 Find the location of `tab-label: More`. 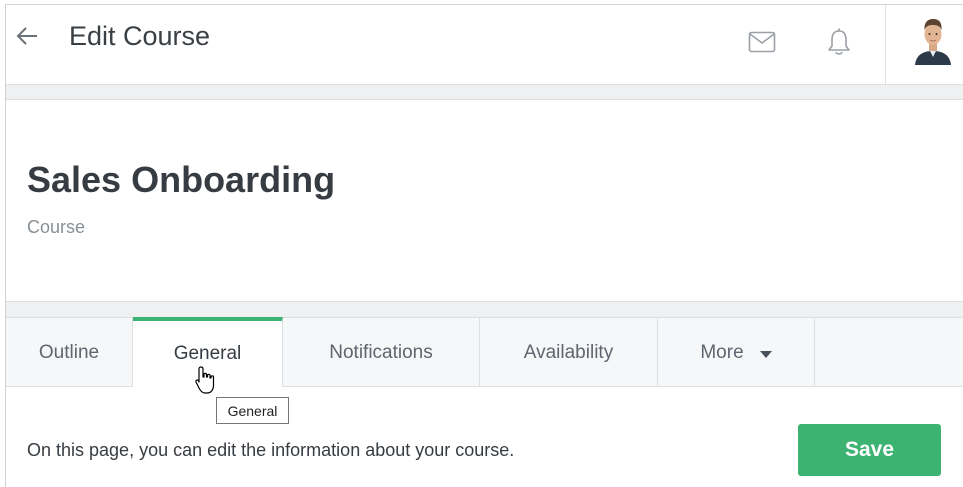

tab-label: More is located at coordinates (722, 352).